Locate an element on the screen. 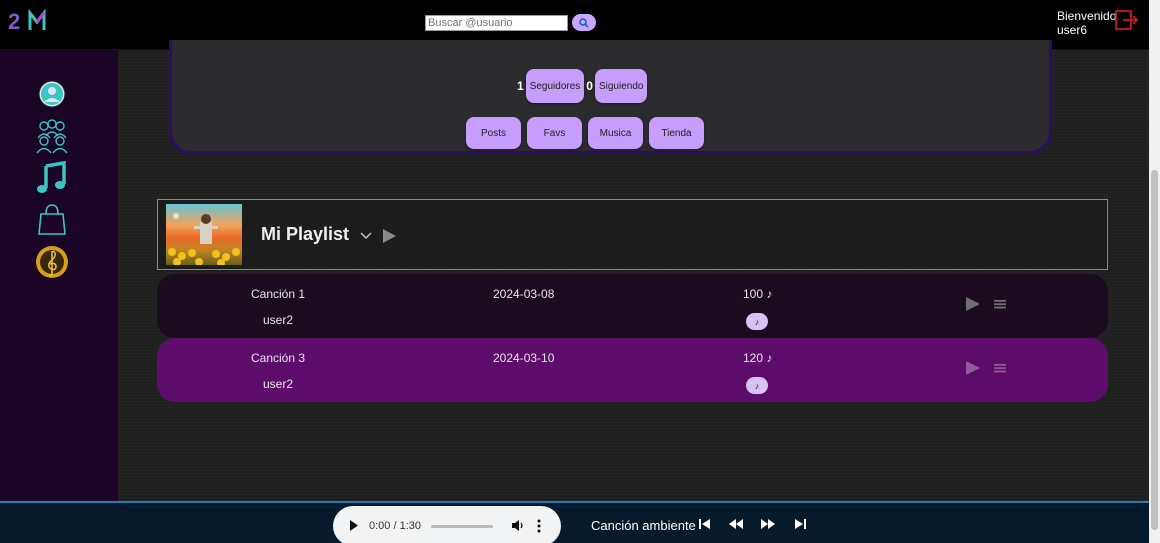 This screenshot has width=1160, height=543. page-scrollbar is located at coordinates (1154, 271).